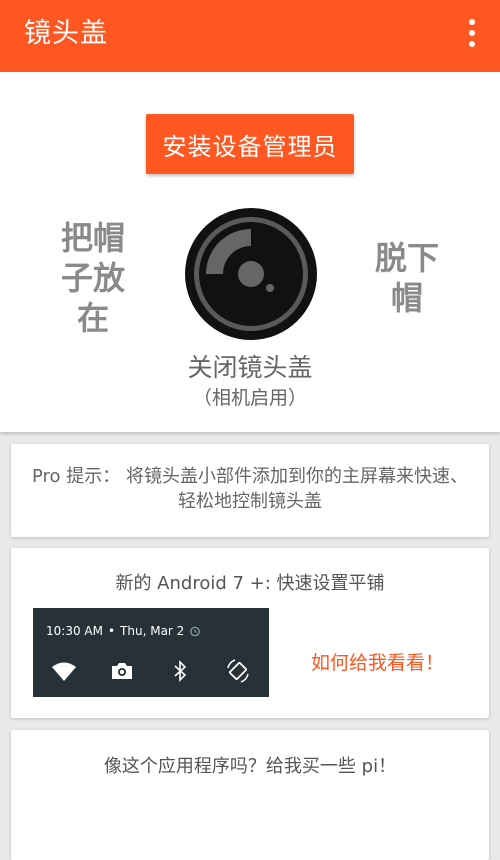  I want to click on alarm-icon, so click(195, 631).